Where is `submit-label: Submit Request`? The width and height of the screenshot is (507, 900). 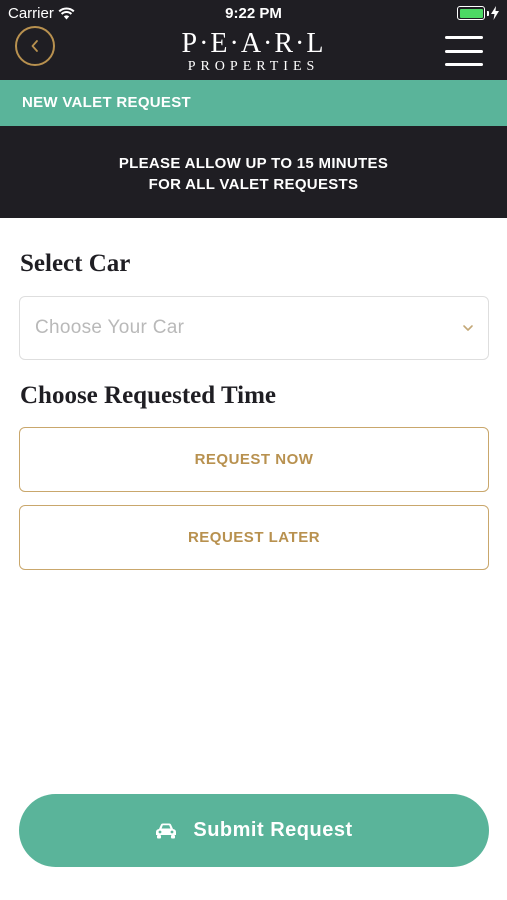
submit-label: Submit Request is located at coordinates (273, 830).